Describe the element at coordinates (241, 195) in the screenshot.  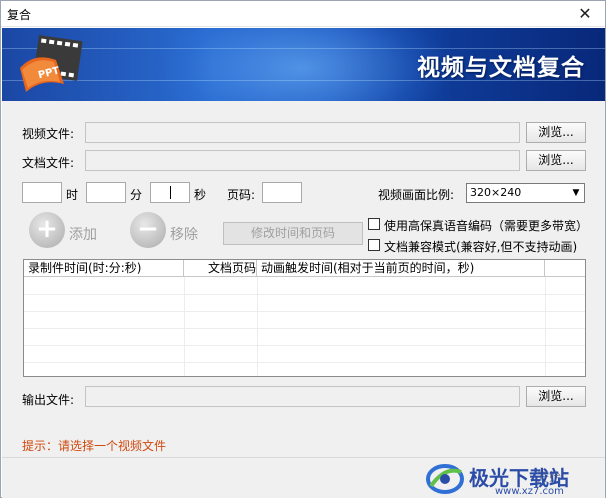
I see `page-label: 页码:` at that location.